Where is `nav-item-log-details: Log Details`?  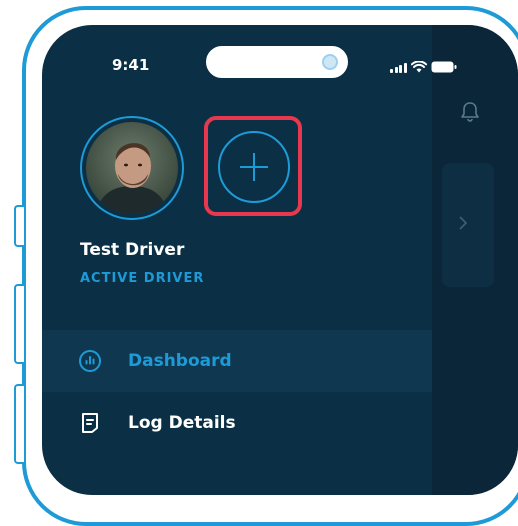
nav-item-log-details: Log Details is located at coordinates (237, 423).